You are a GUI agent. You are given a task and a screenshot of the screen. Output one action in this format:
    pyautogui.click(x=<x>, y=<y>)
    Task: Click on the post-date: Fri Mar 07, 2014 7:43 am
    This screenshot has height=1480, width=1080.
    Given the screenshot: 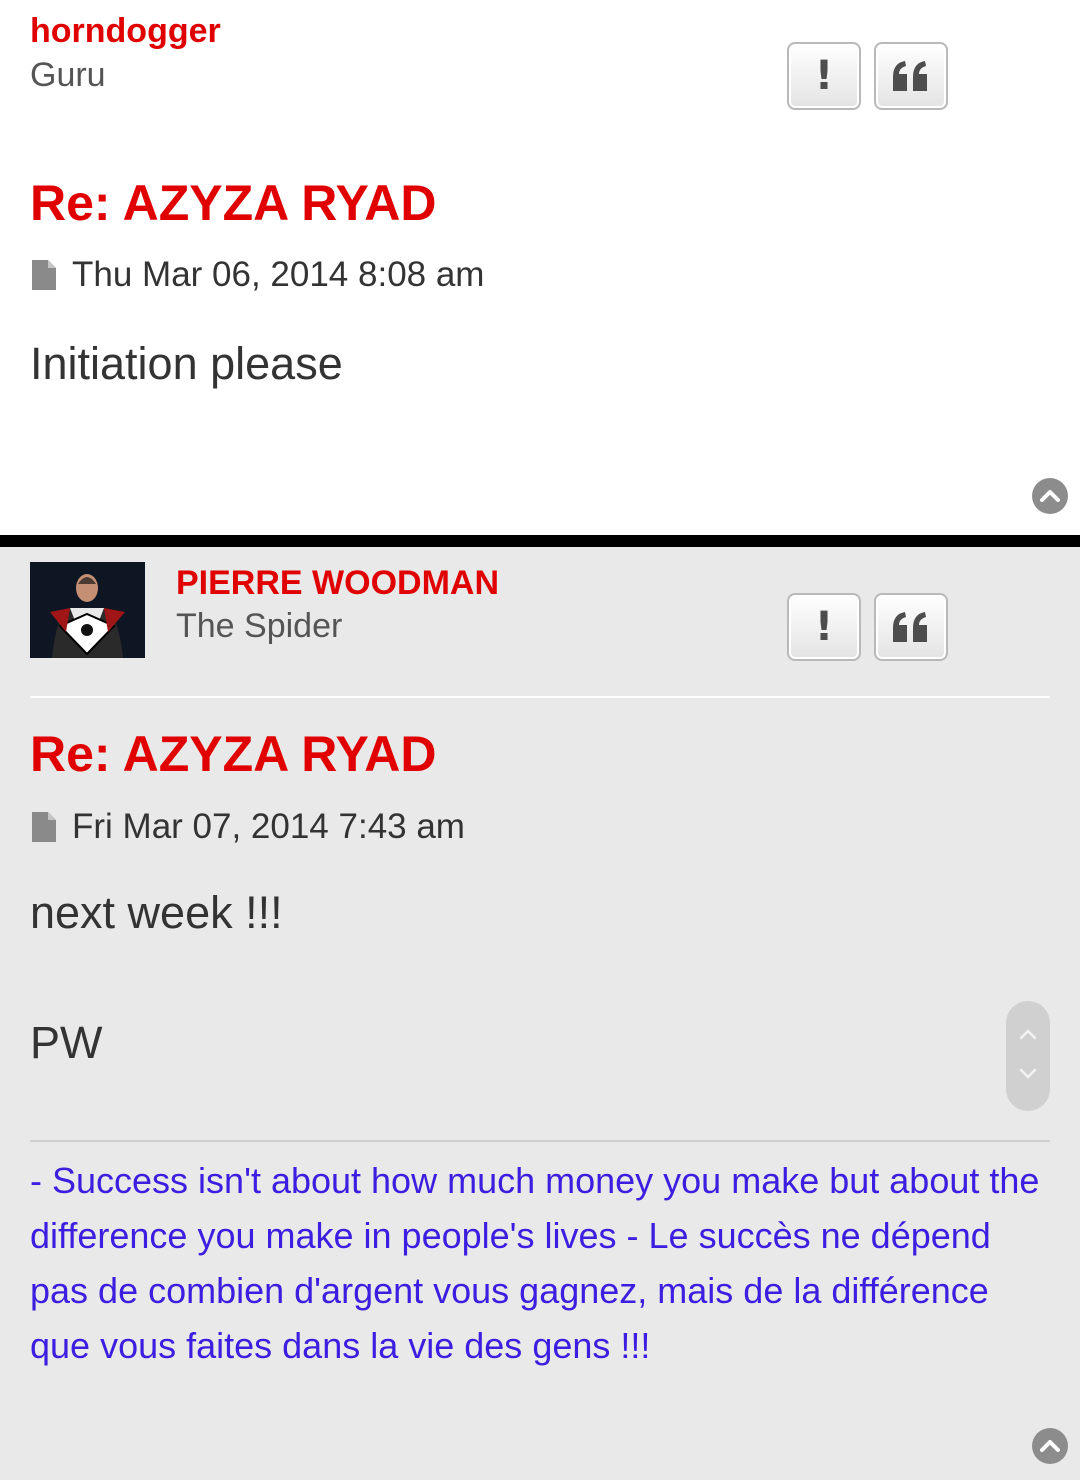 What is the action you would take?
    pyautogui.click(x=268, y=826)
    